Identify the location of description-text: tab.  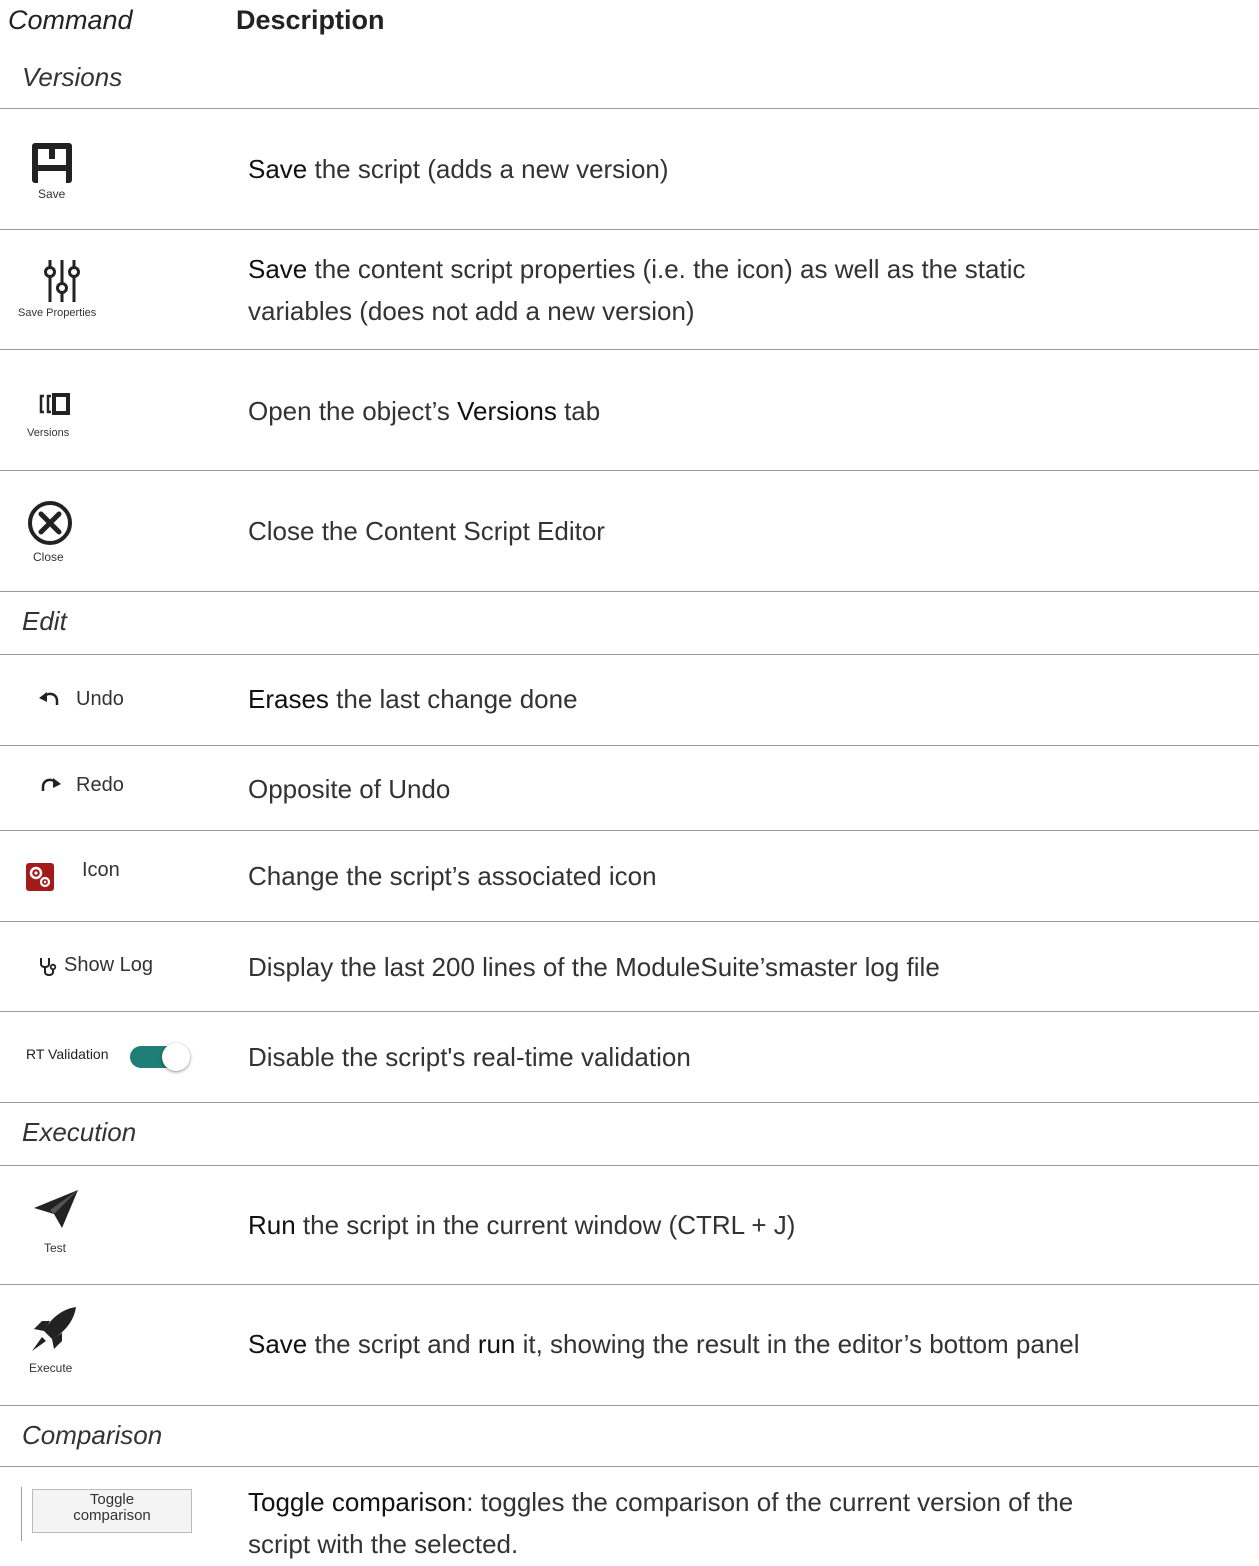
(578, 411).